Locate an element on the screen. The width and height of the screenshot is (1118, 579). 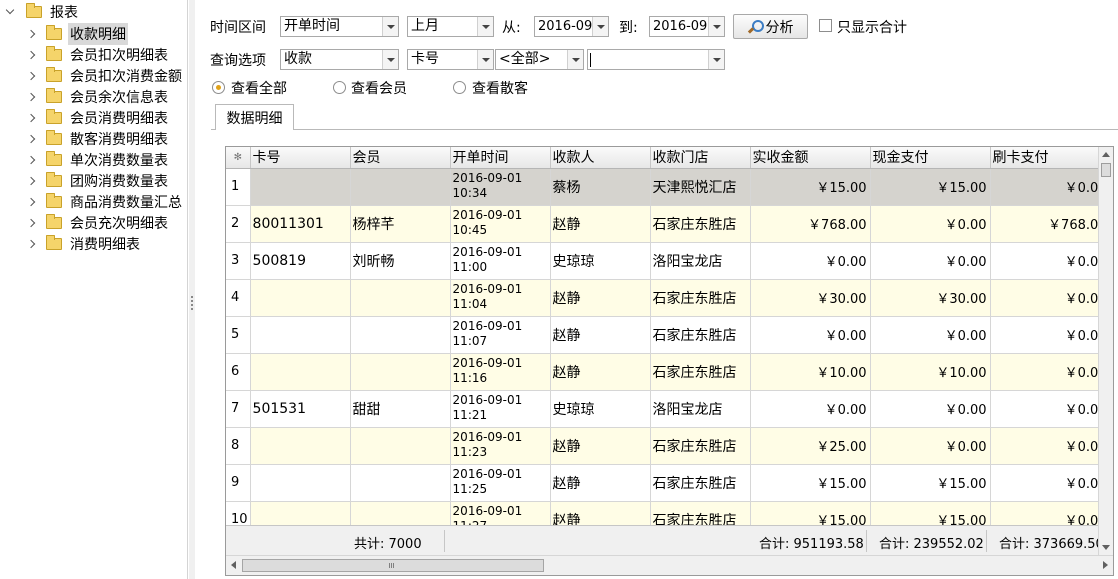
cell-order-time: 2016-09-01 11:04 is located at coordinates (500, 298).